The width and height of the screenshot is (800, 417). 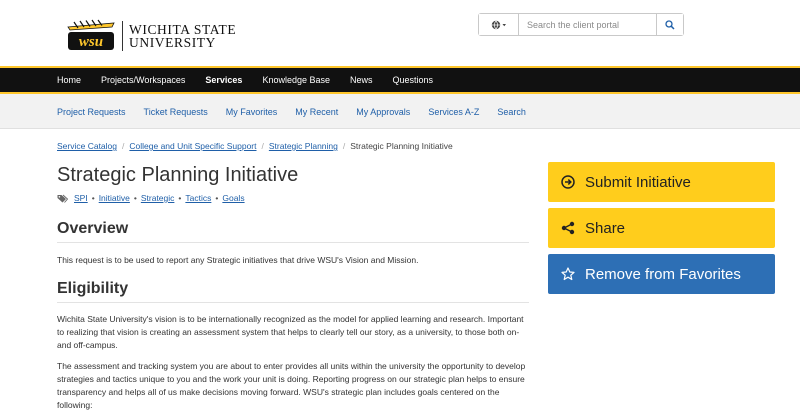 What do you see at coordinates (511, 112) in the screenshot?
I see `subnav-search: Search` at bounding box center [511, 112].